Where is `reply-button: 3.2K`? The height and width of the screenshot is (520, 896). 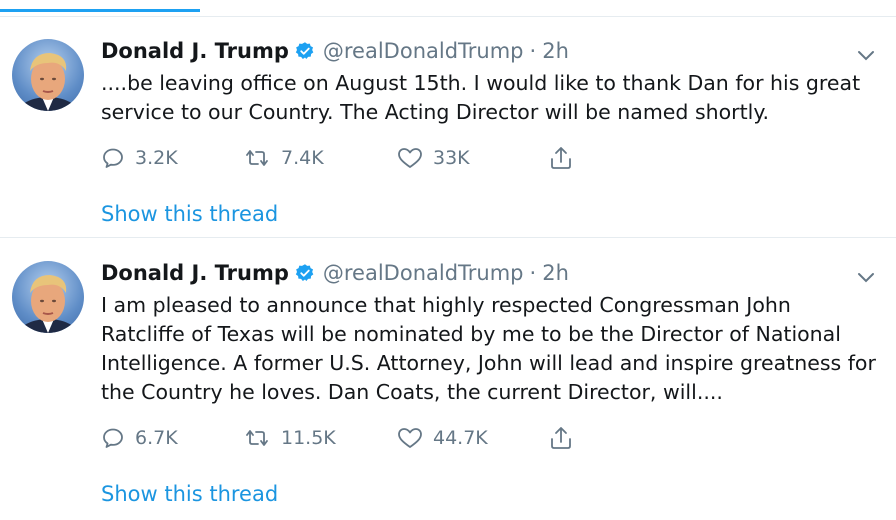
reply-button: 3.2K is located at coordinates (139, 158).